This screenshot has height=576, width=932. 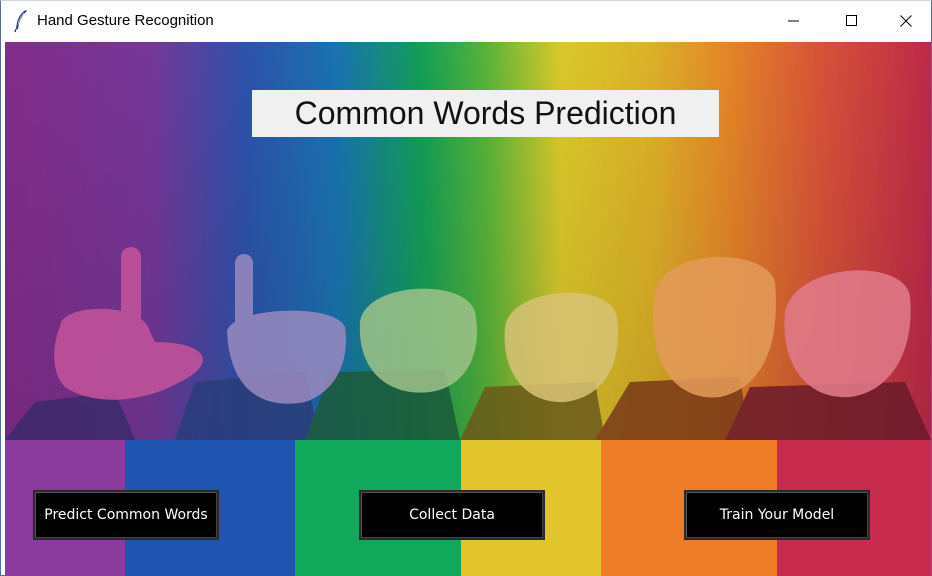 I want to click on minimize-icon, so click(x=794, y=21).